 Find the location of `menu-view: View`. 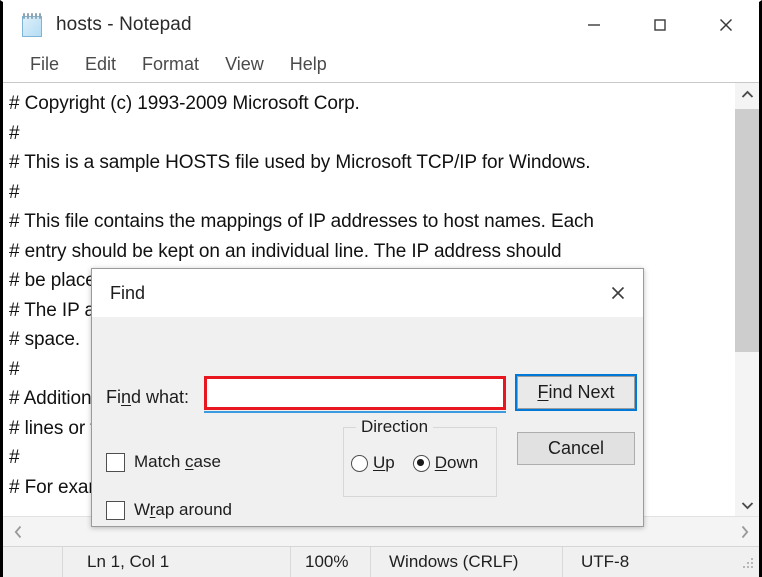

menu-view: View is located at coordinates (244, 64).